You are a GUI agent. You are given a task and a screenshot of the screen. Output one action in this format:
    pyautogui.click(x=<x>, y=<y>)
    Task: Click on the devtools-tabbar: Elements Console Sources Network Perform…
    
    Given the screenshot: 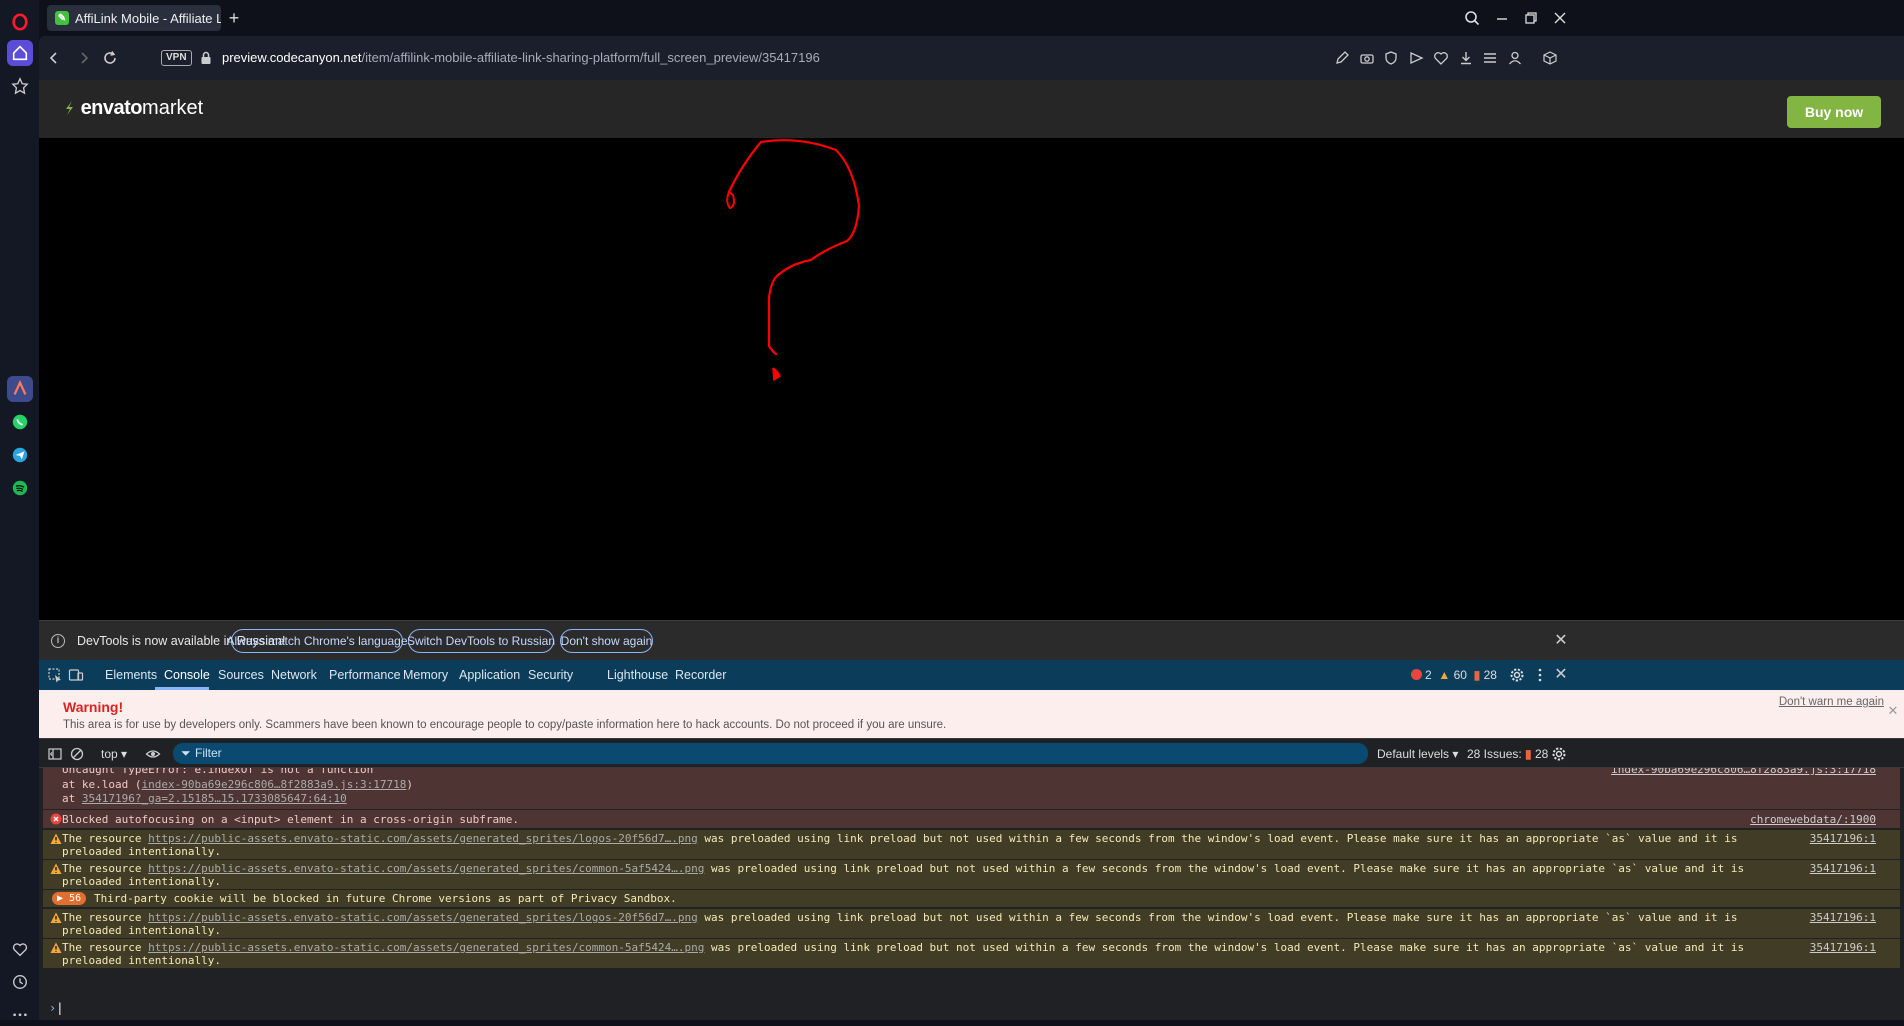 What is the action you would take?
    pyautogui.click(x=971, y=675)
    